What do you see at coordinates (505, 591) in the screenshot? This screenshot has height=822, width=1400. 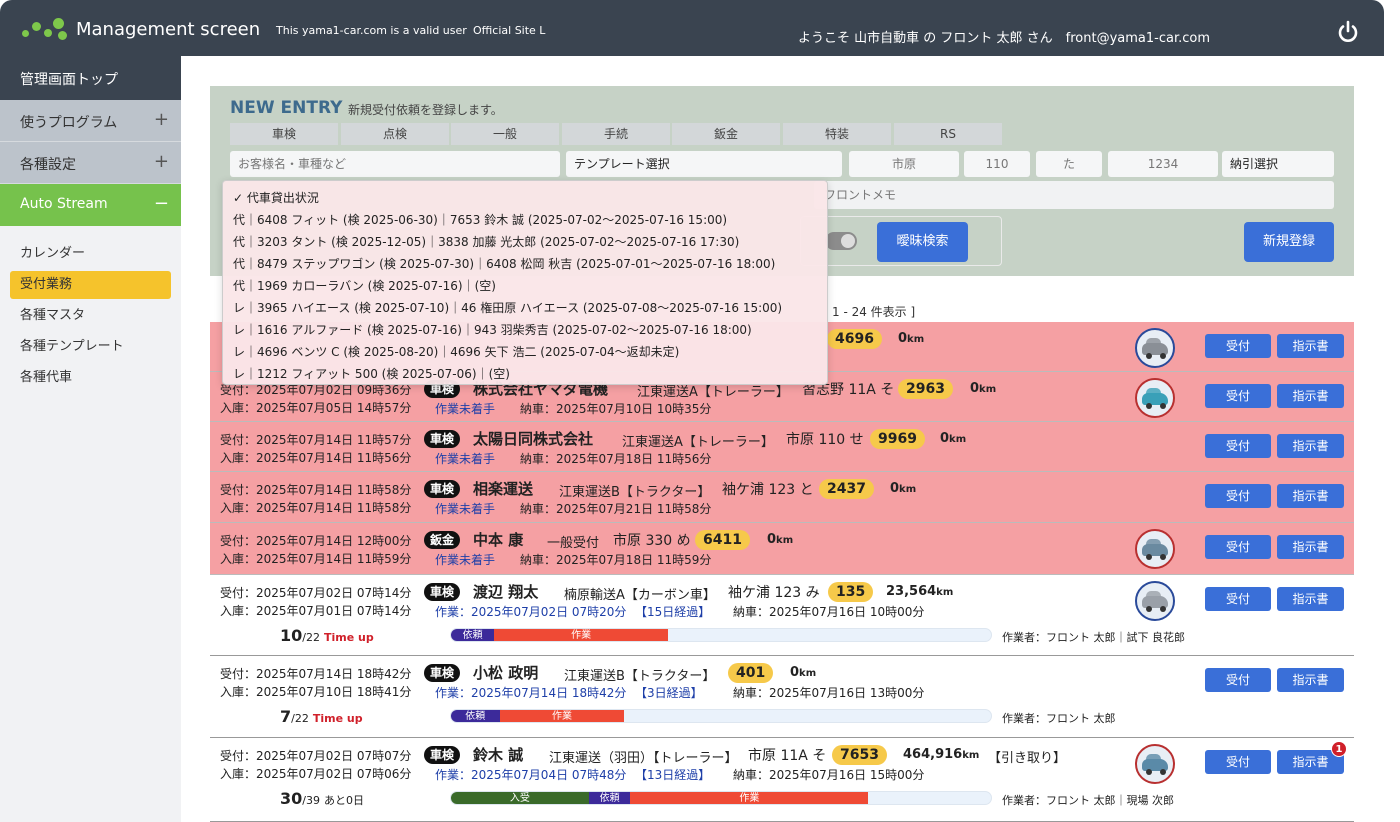 I see `customer-name: 渡辺 翔太` at bounding box center [505, 591].